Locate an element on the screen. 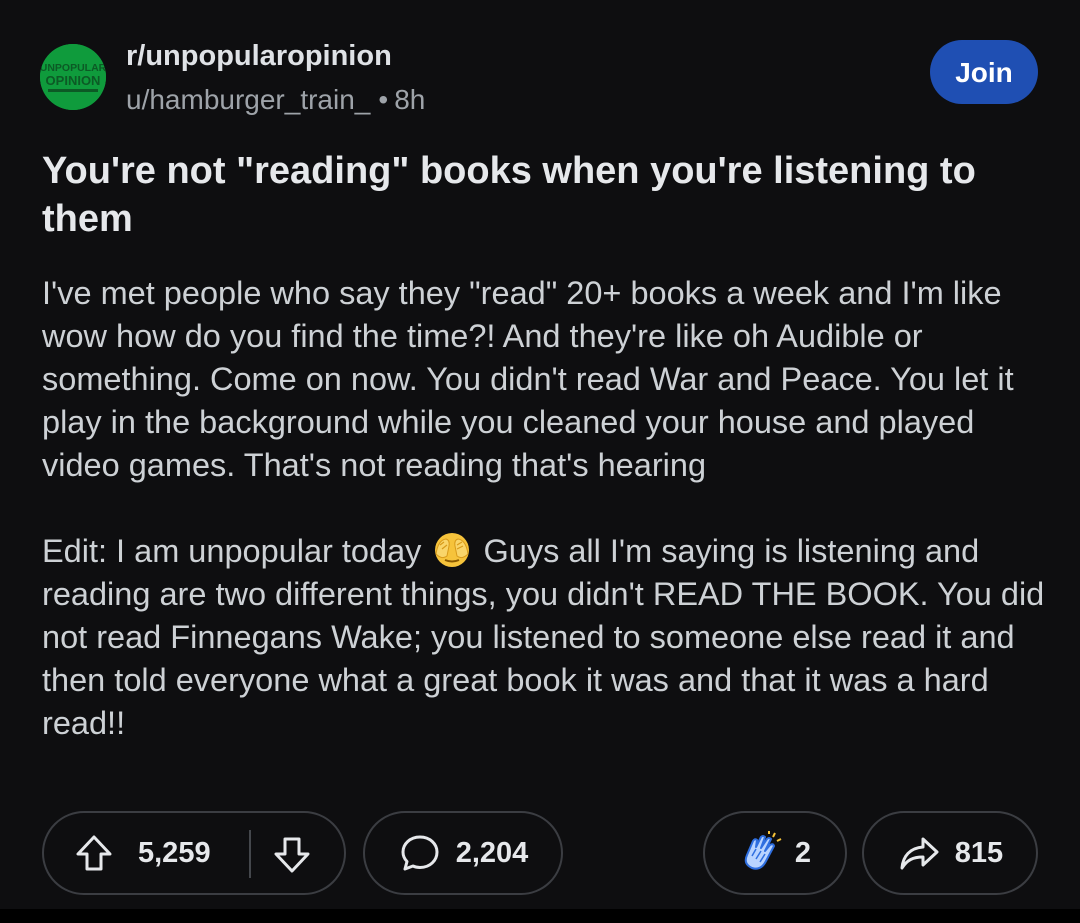 Image resolution: width=1080 pixels, height=923 pixels. upvote-button is located at coordinates (94, 854).